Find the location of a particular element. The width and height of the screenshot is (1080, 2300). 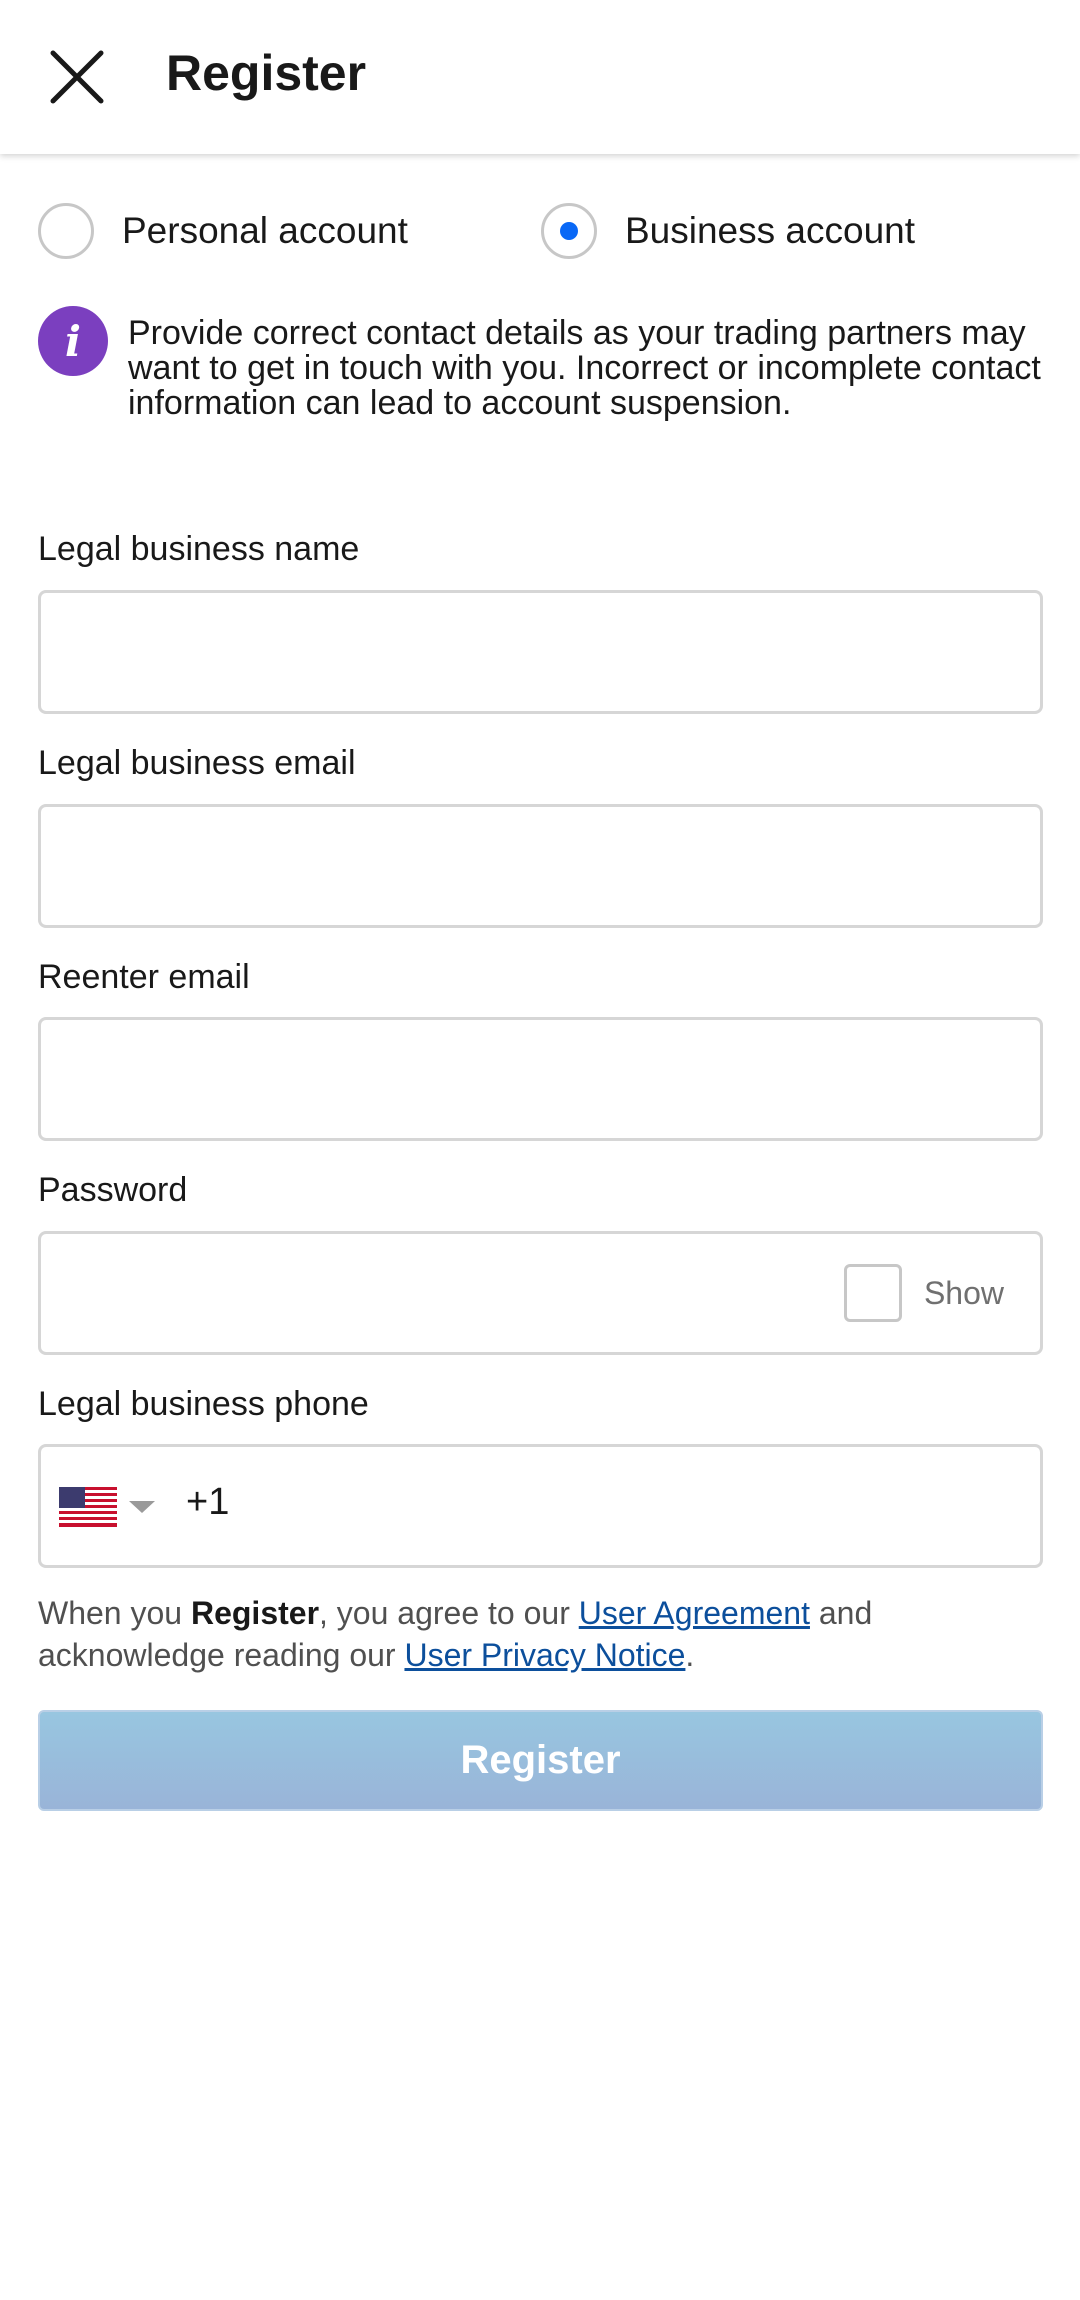

legal-prefix: When you is located at coordinates (114, 1613).